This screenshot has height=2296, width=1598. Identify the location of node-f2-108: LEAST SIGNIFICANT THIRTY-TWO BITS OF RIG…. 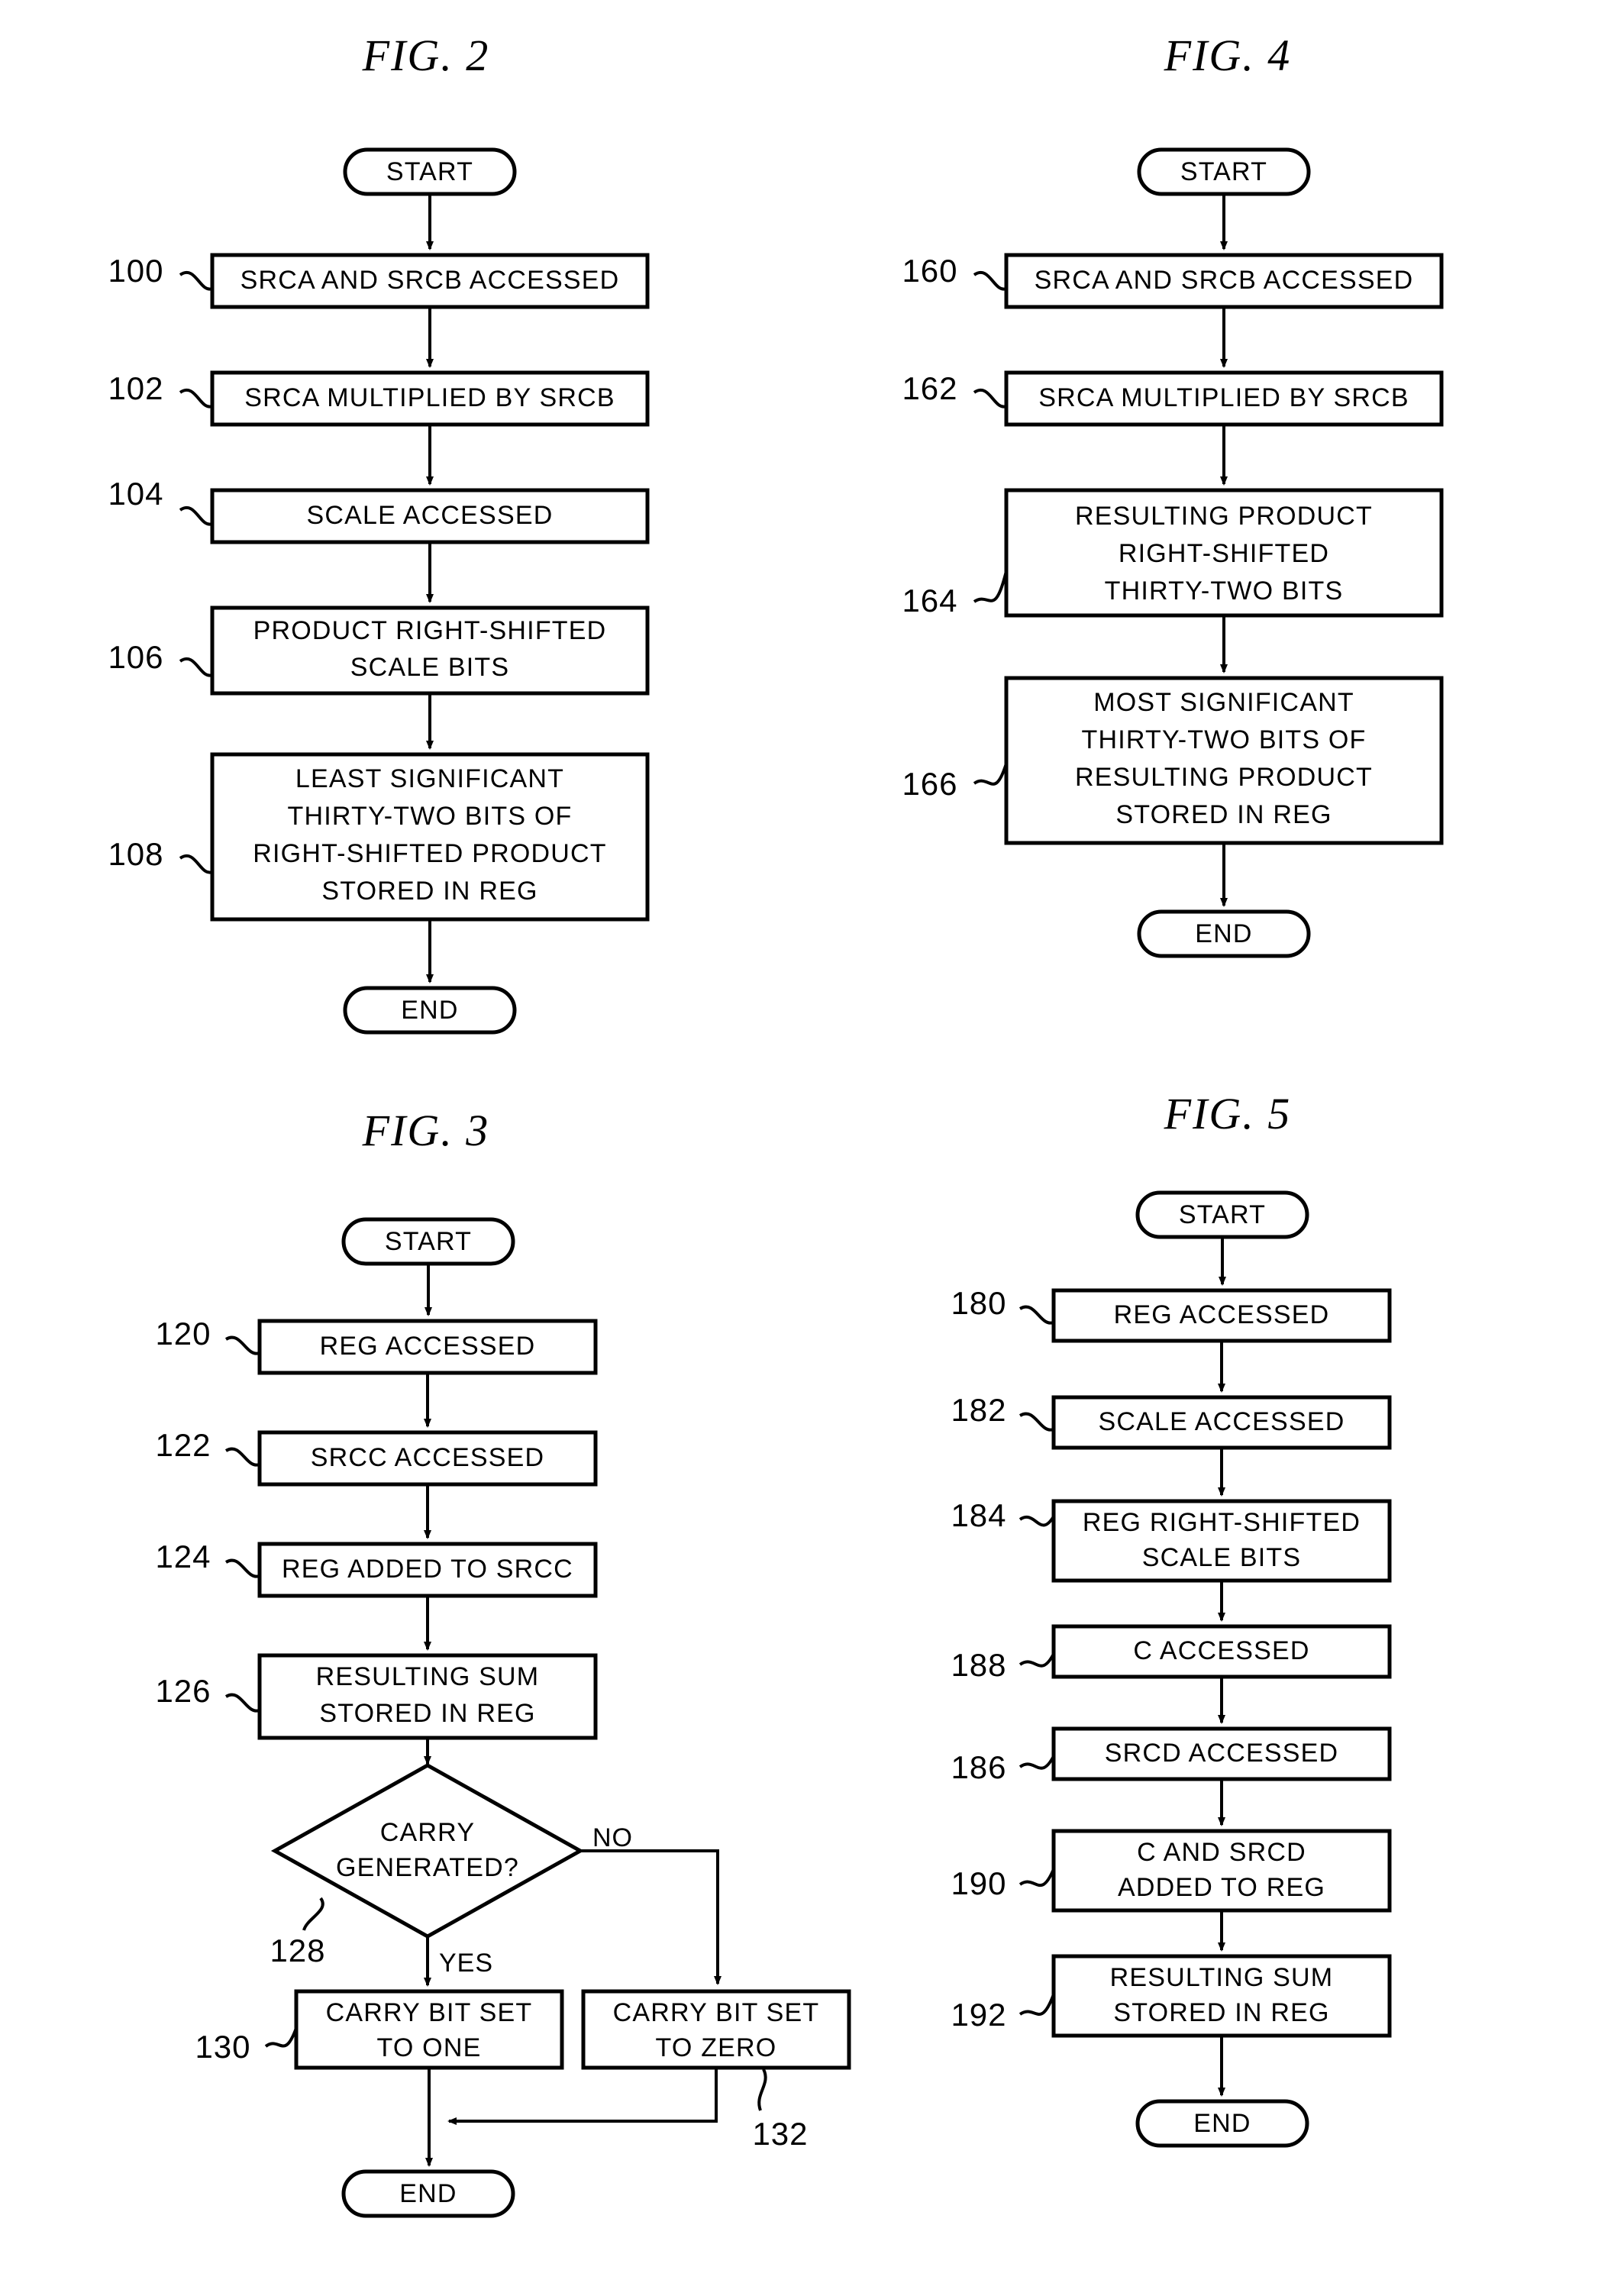
(430, 837).